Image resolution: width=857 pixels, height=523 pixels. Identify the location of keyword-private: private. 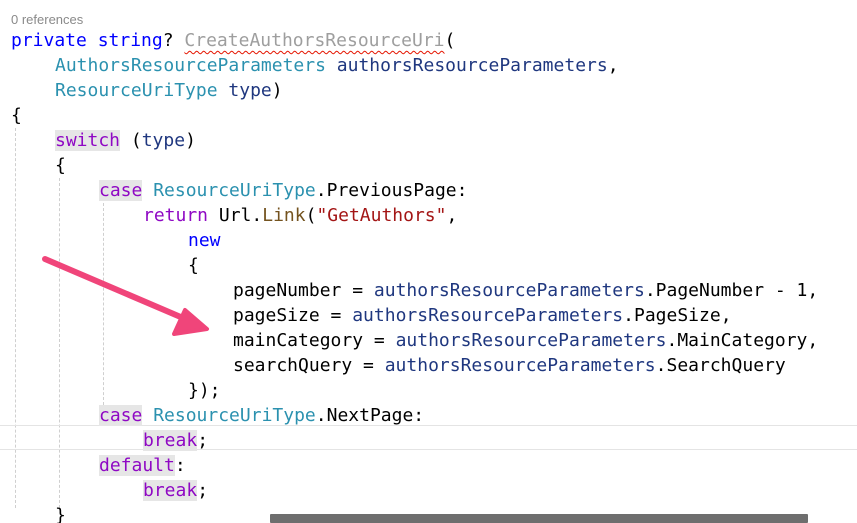
(49, 40).